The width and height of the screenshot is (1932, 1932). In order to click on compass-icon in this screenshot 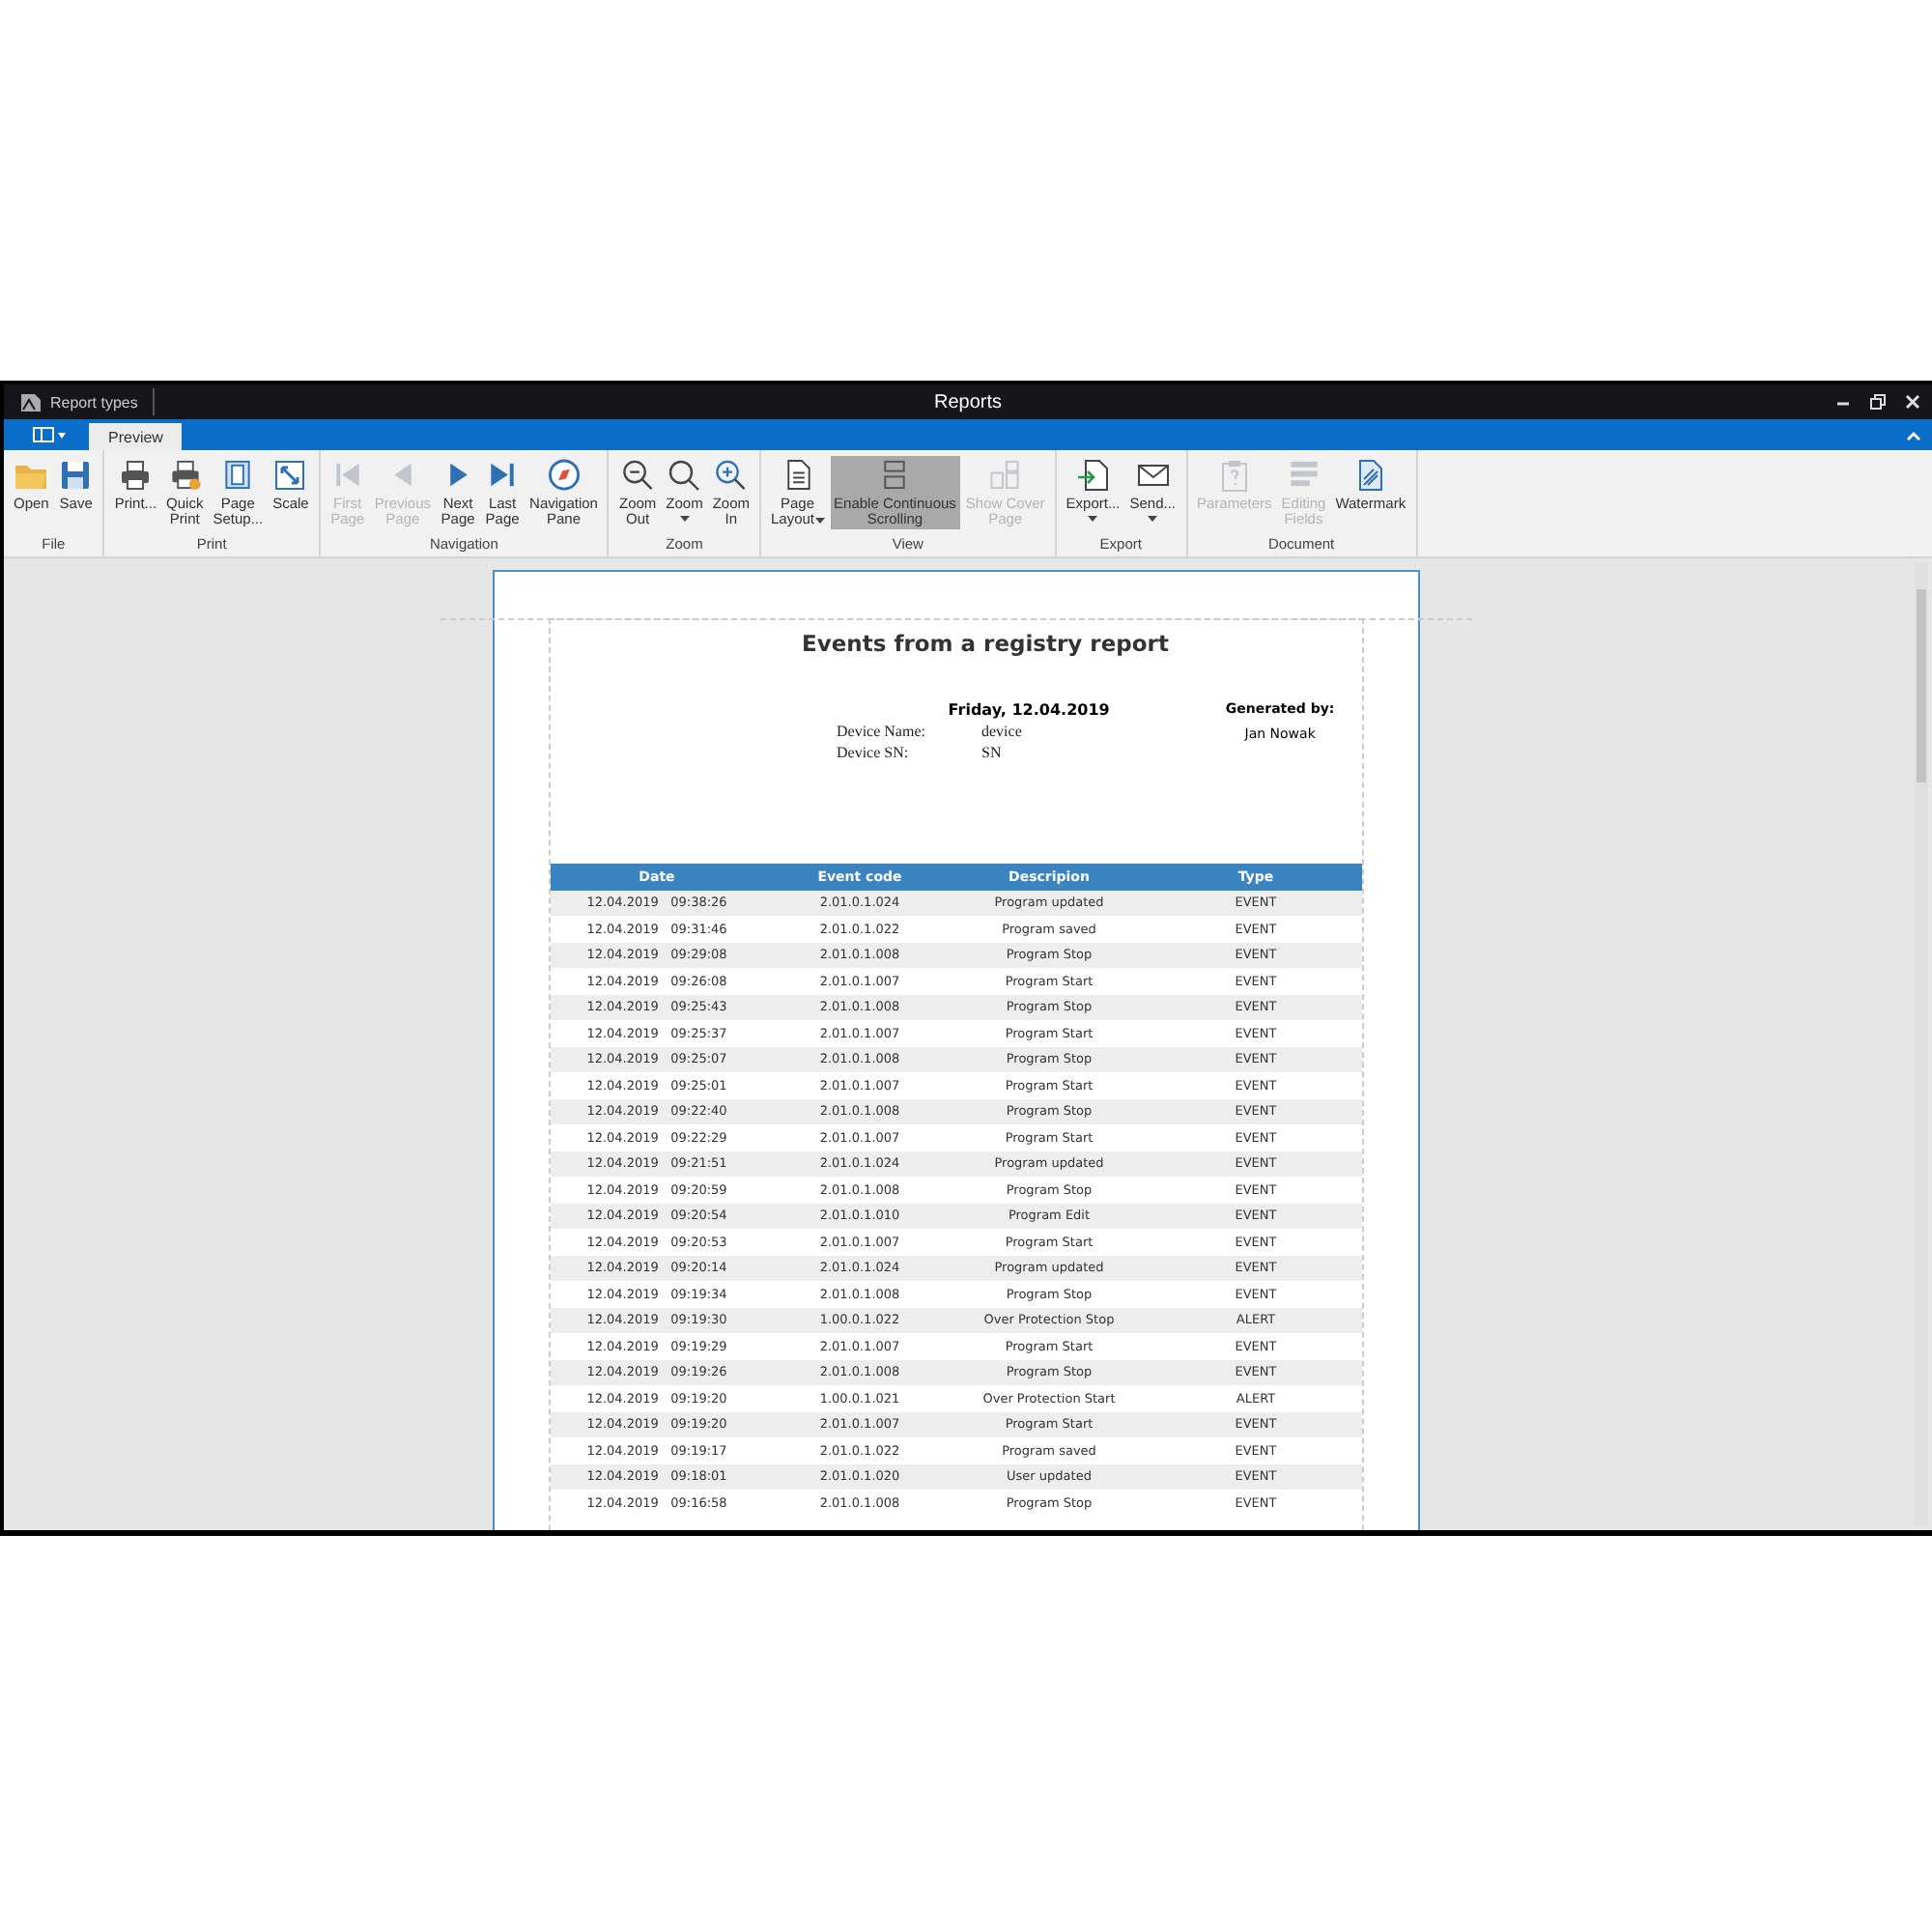, I will do `click(564, 475)`.